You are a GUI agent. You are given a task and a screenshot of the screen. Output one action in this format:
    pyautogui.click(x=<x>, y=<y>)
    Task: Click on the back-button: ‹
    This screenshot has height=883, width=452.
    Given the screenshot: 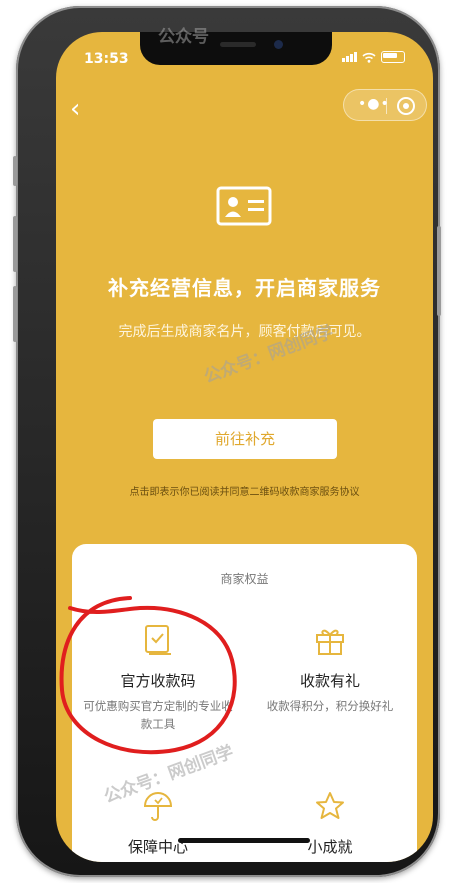 What is the action you would take?
    pyautogui.click(x=75, y=109)
    